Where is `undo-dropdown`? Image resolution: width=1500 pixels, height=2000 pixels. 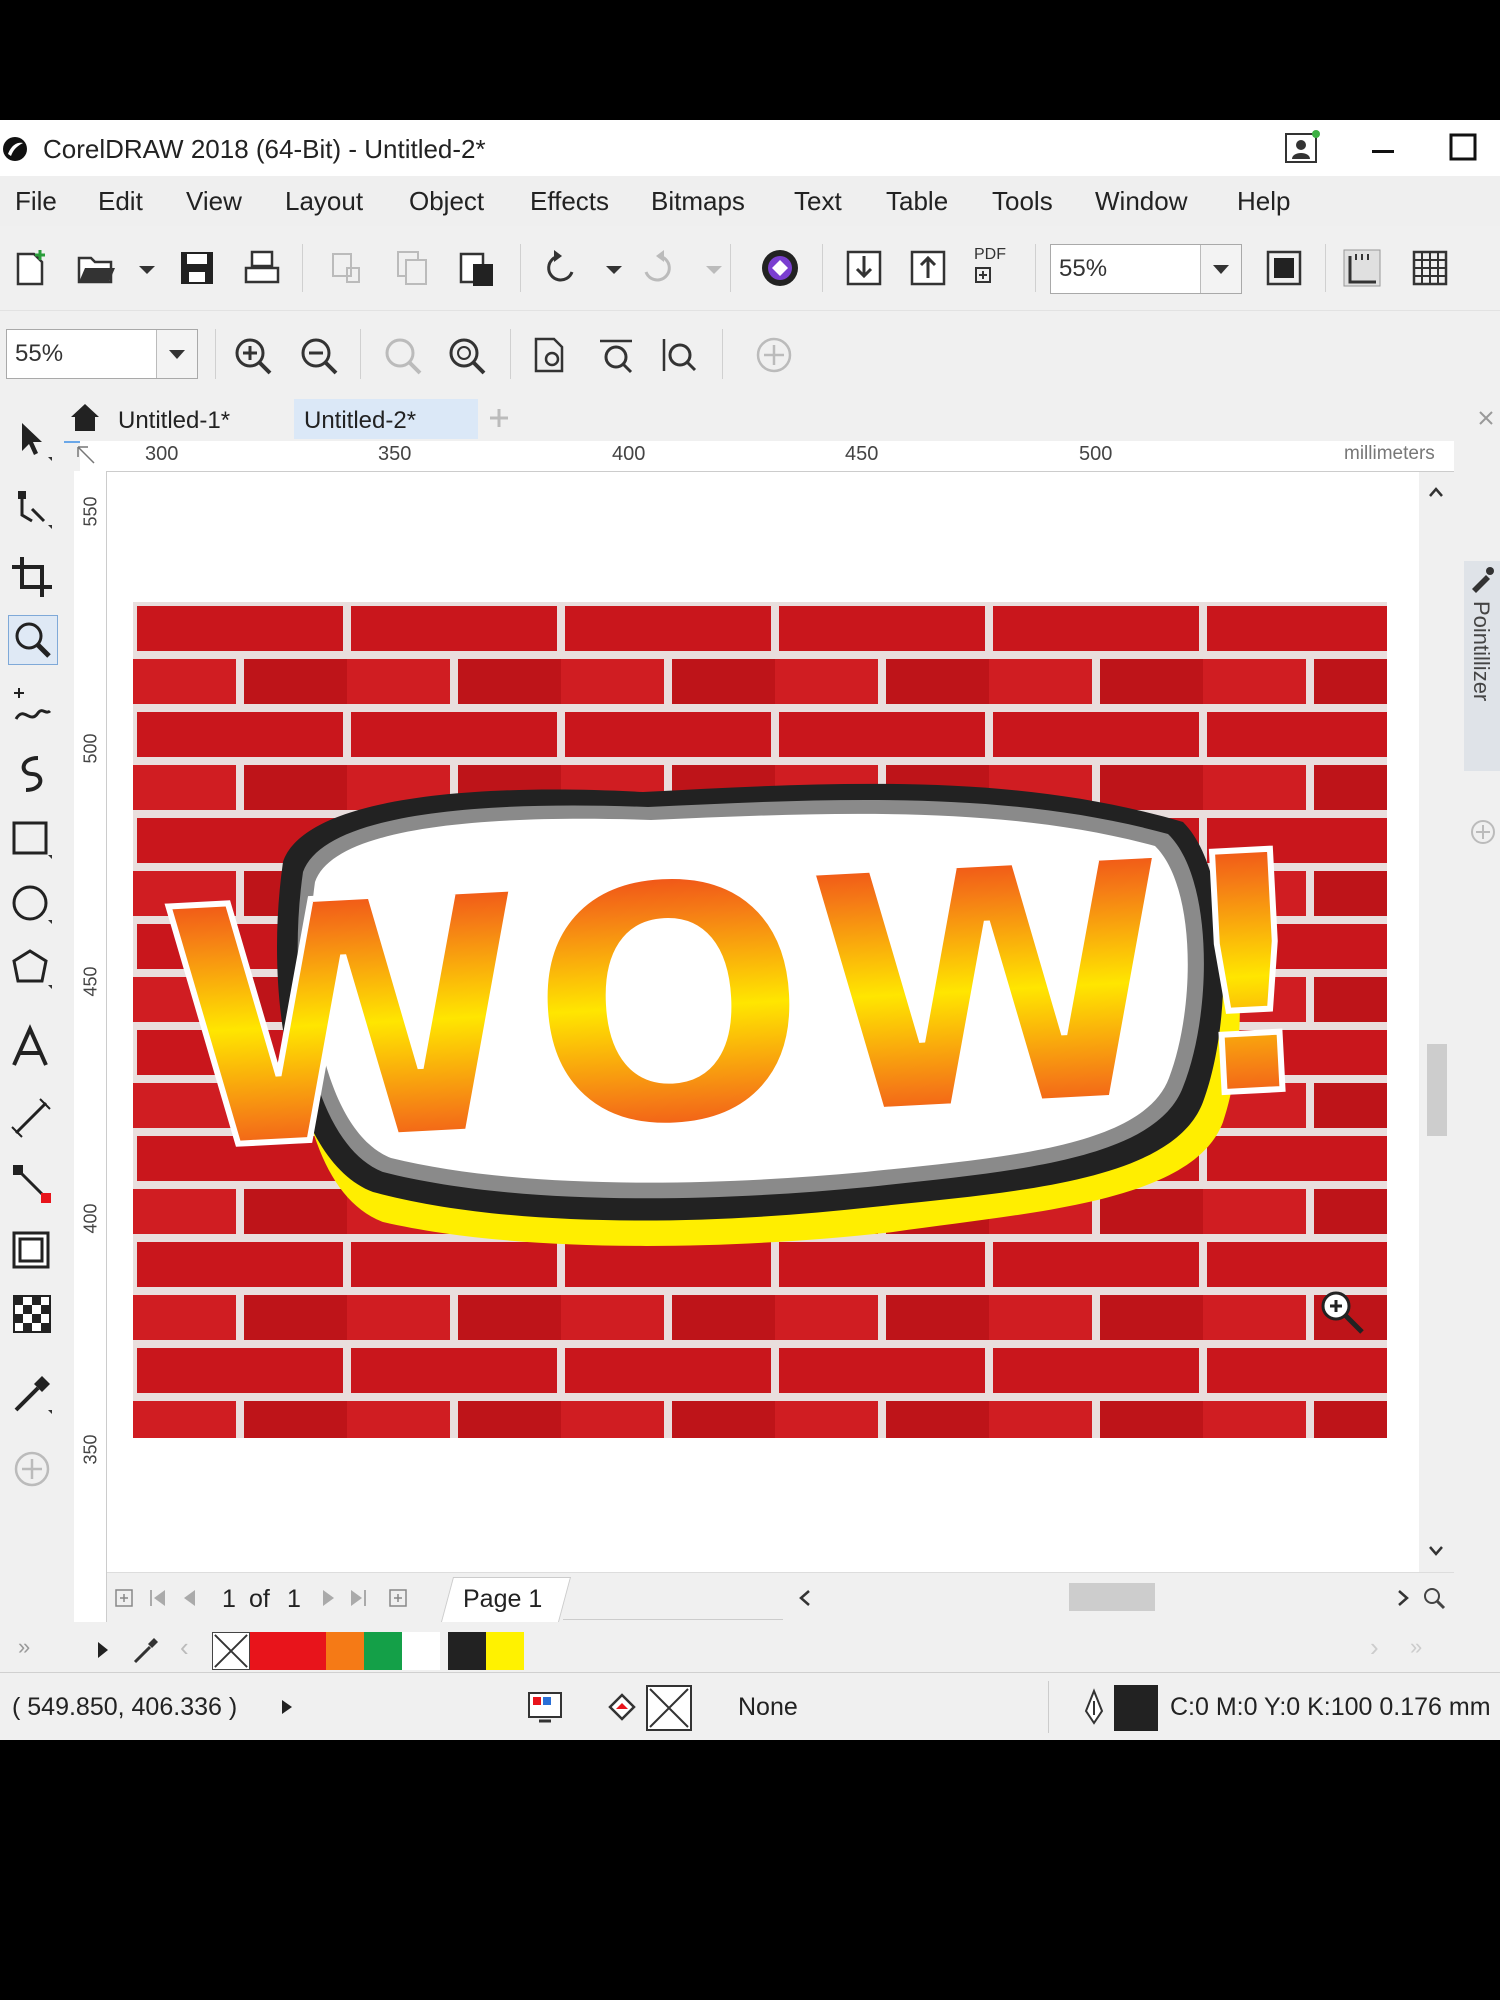 undo-dropdown is located at coordinates (607, 268).